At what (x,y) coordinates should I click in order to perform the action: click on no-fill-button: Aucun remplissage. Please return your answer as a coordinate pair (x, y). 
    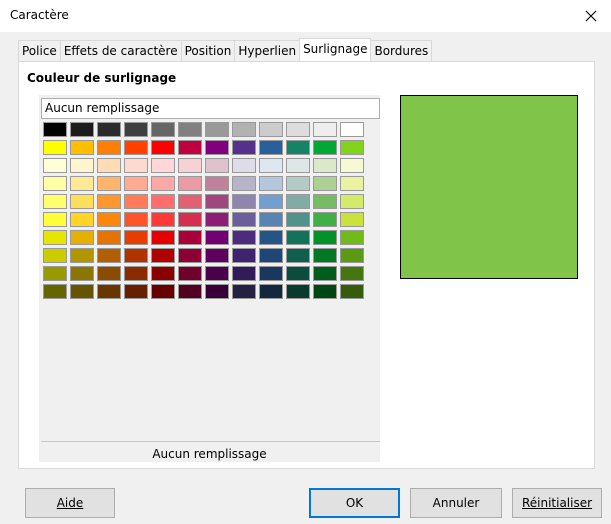
    Looking at the image, I should click on (210, 108).